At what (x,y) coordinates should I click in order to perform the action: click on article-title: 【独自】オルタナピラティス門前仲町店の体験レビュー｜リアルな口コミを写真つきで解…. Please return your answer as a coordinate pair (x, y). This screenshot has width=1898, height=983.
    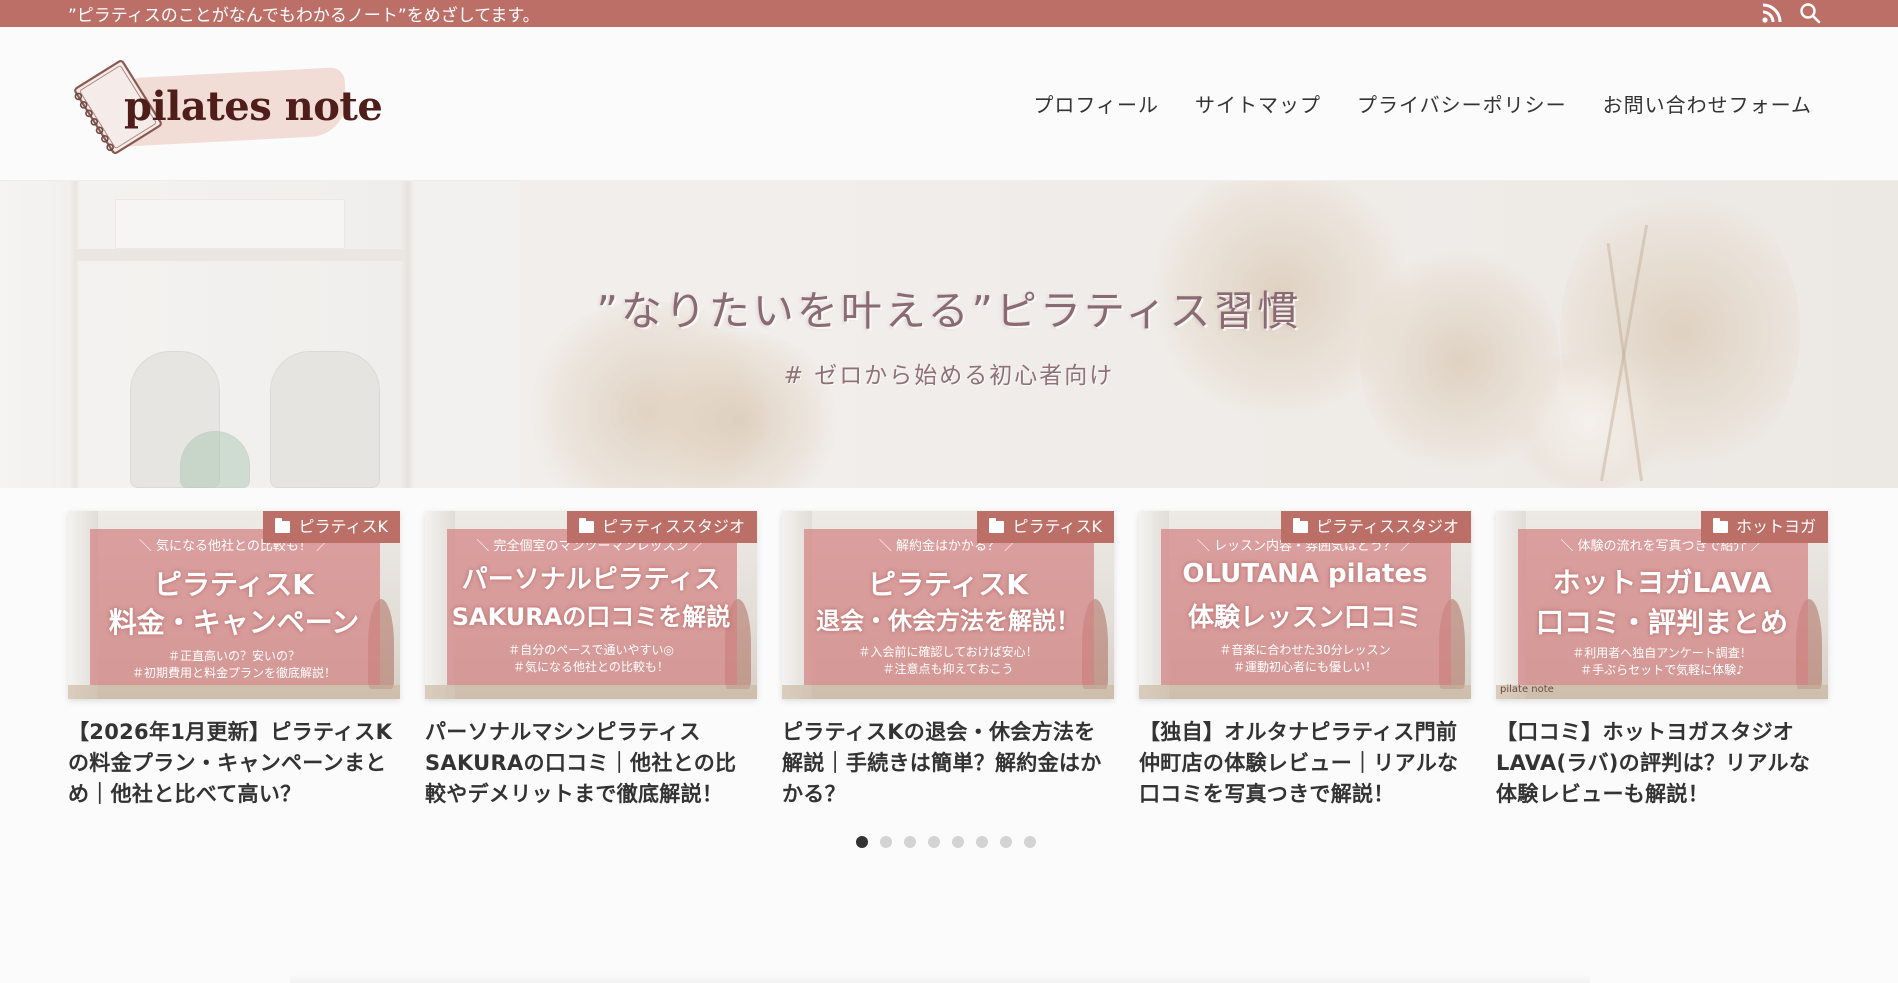
    Looking at the image, I should click on (1305, 763).